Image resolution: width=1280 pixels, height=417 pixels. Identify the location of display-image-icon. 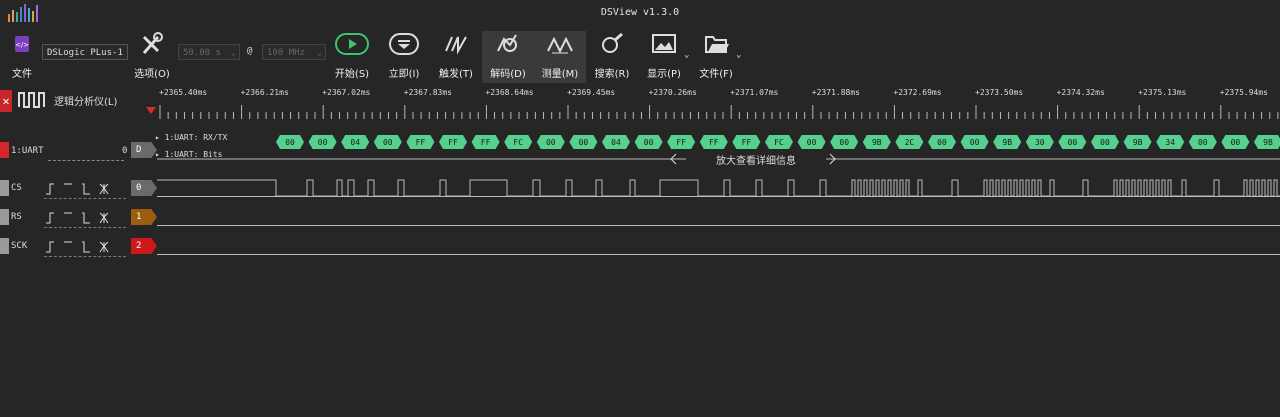
(664, 43).